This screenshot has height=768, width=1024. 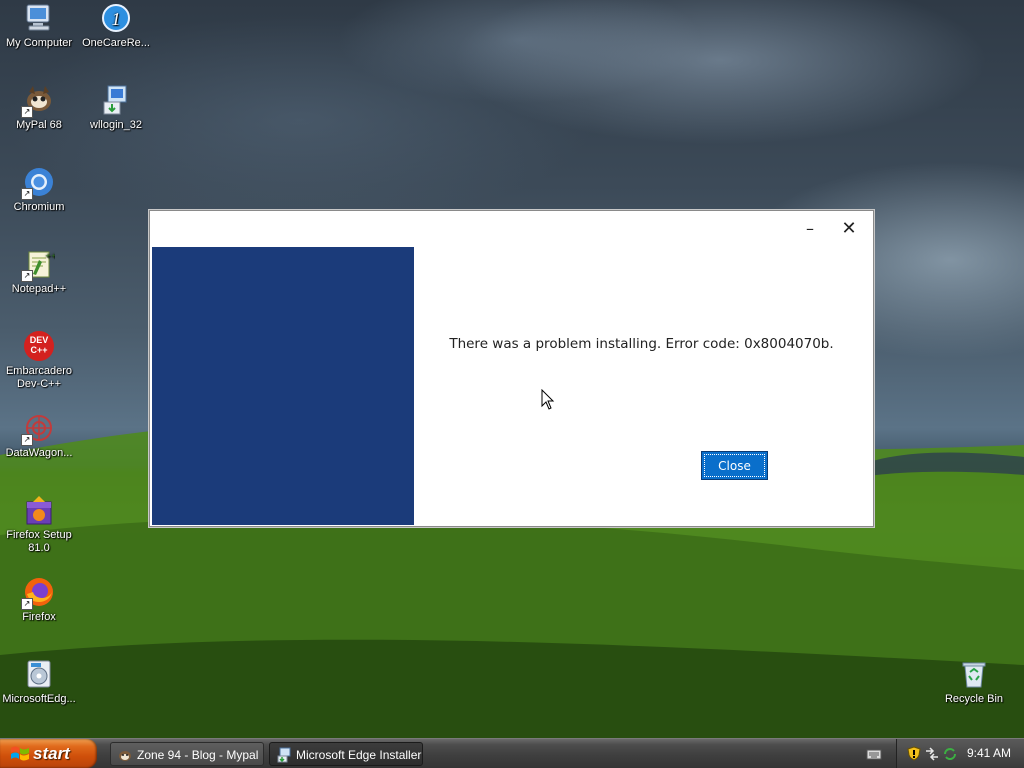 What do you see at coordinates (20, 753) in the screenshot?
I see `windows-flag-icon` at bounding box center [20, 753].